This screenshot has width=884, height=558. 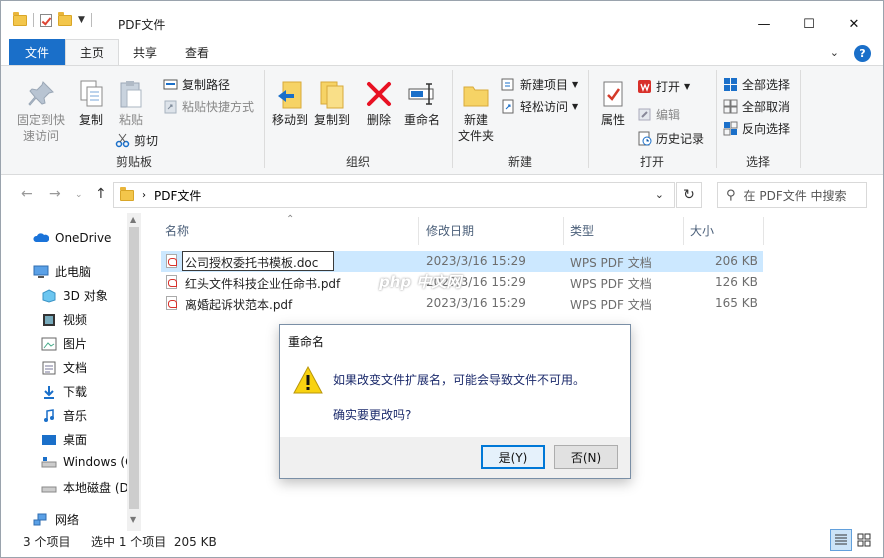 What do you see at coordinates (289, 120) in the screenshot?
I see `move-to-label: 移动到` at bounding box center [289, 120].